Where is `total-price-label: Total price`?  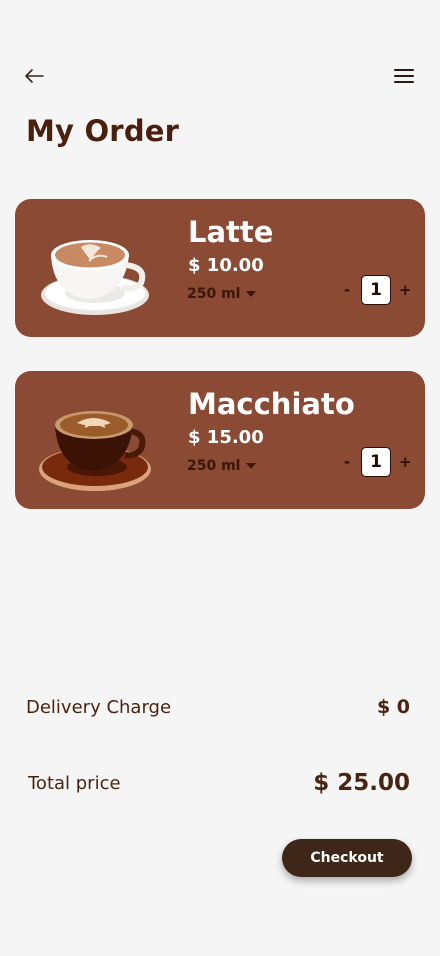
total-price-label: Total price is located at coordinates (74, 783).